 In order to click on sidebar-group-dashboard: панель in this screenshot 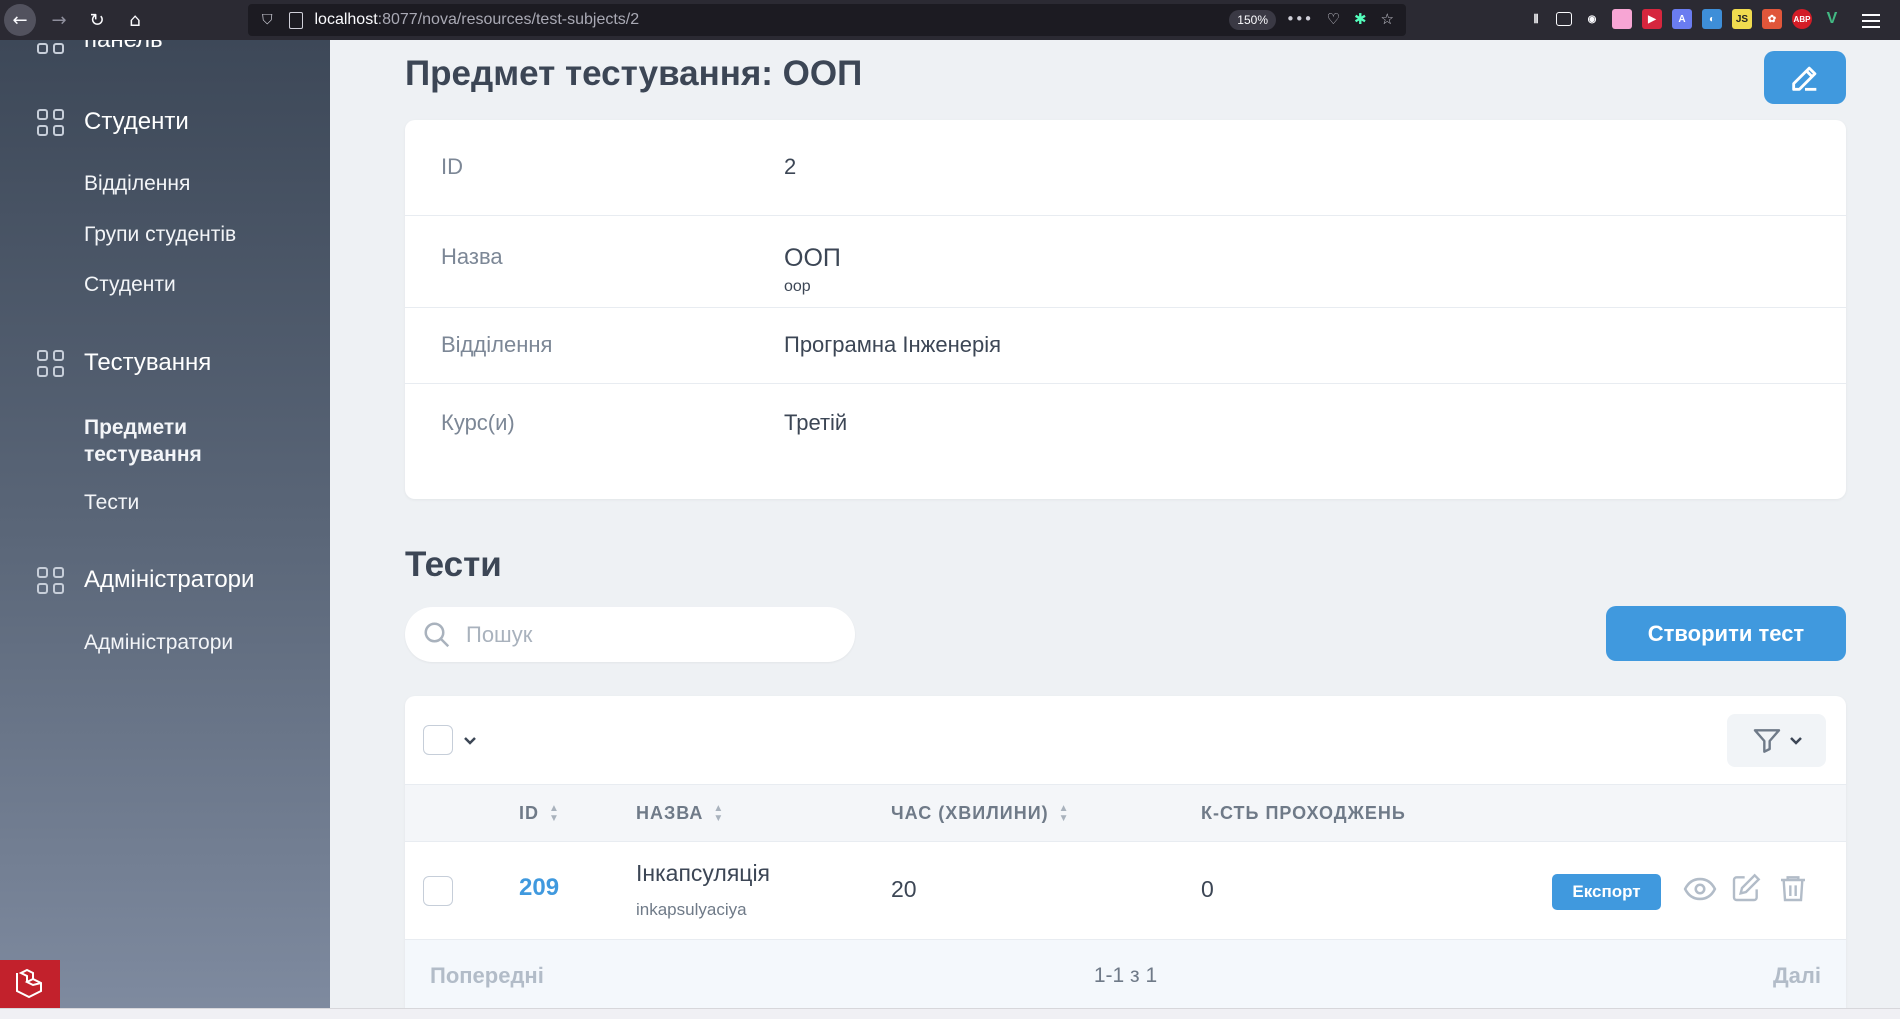, I will do `click(100, 47)`.